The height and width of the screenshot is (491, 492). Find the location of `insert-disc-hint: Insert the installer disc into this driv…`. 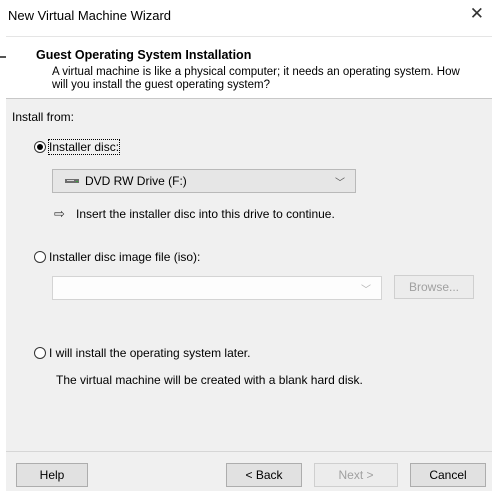

insert-disc-hint: Insert the installer disc into this driv… is located at coordinates (205, 214).